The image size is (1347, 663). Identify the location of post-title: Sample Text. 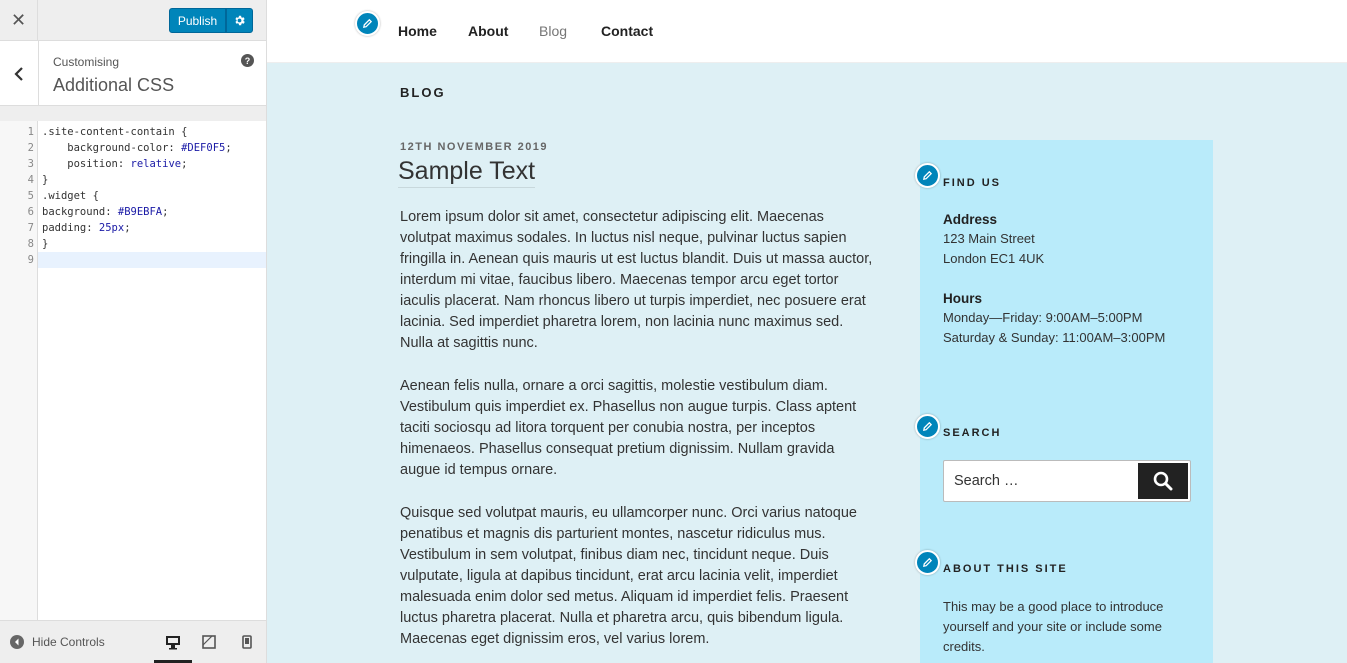
(467, 172).